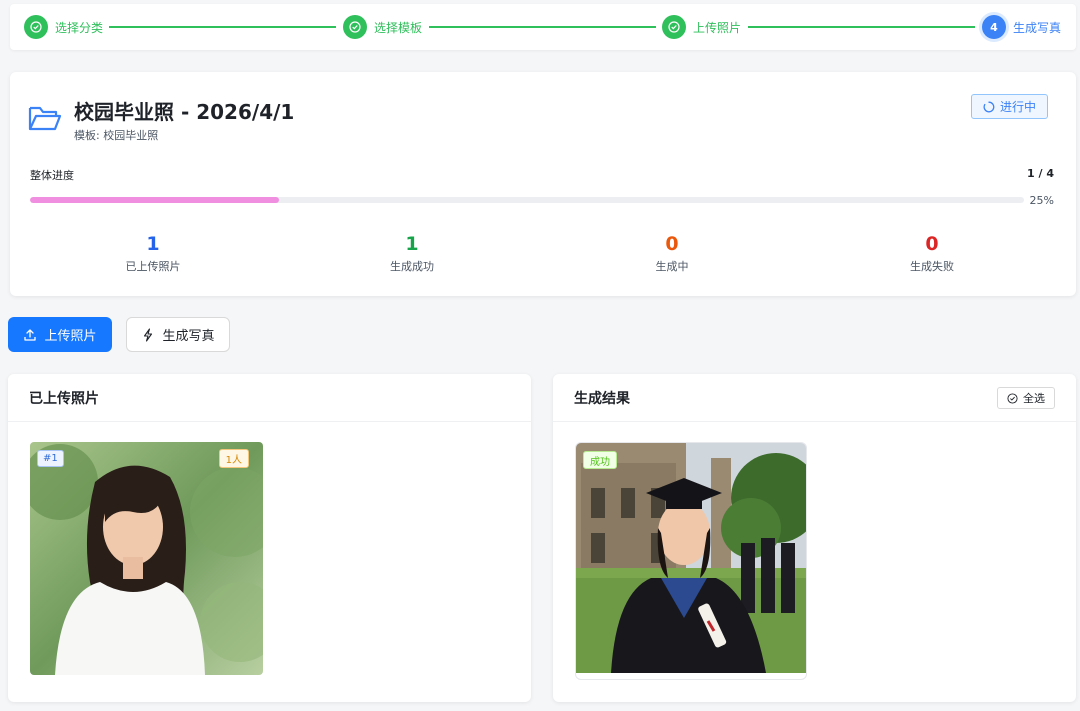  Describe the element at coordinates (932, 266) in the screenshot. I see `stat-label: 生成失败` at that location.